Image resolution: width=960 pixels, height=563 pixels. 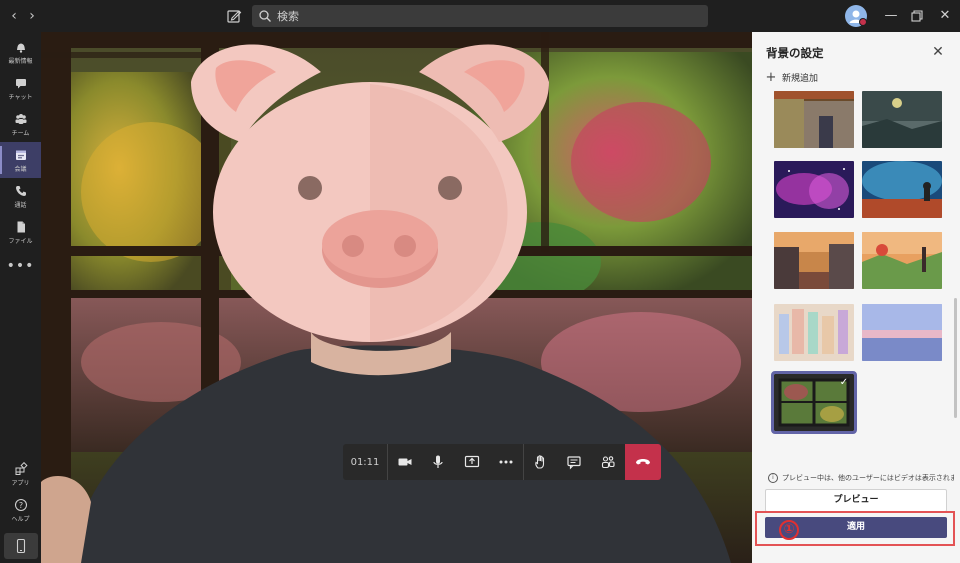 What do you see at coordinates (20, 133) in the screenshot?
I see `rail-label: チーム` at bounding box center [20, 133].